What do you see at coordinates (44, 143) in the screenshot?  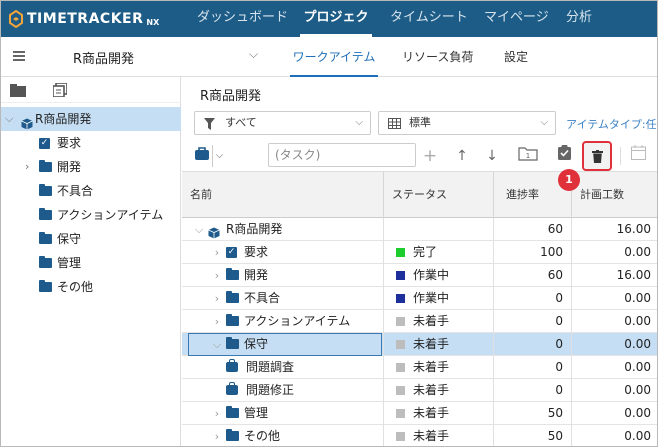 I see `check-icon: ✓` at bounding box center [44, 143].